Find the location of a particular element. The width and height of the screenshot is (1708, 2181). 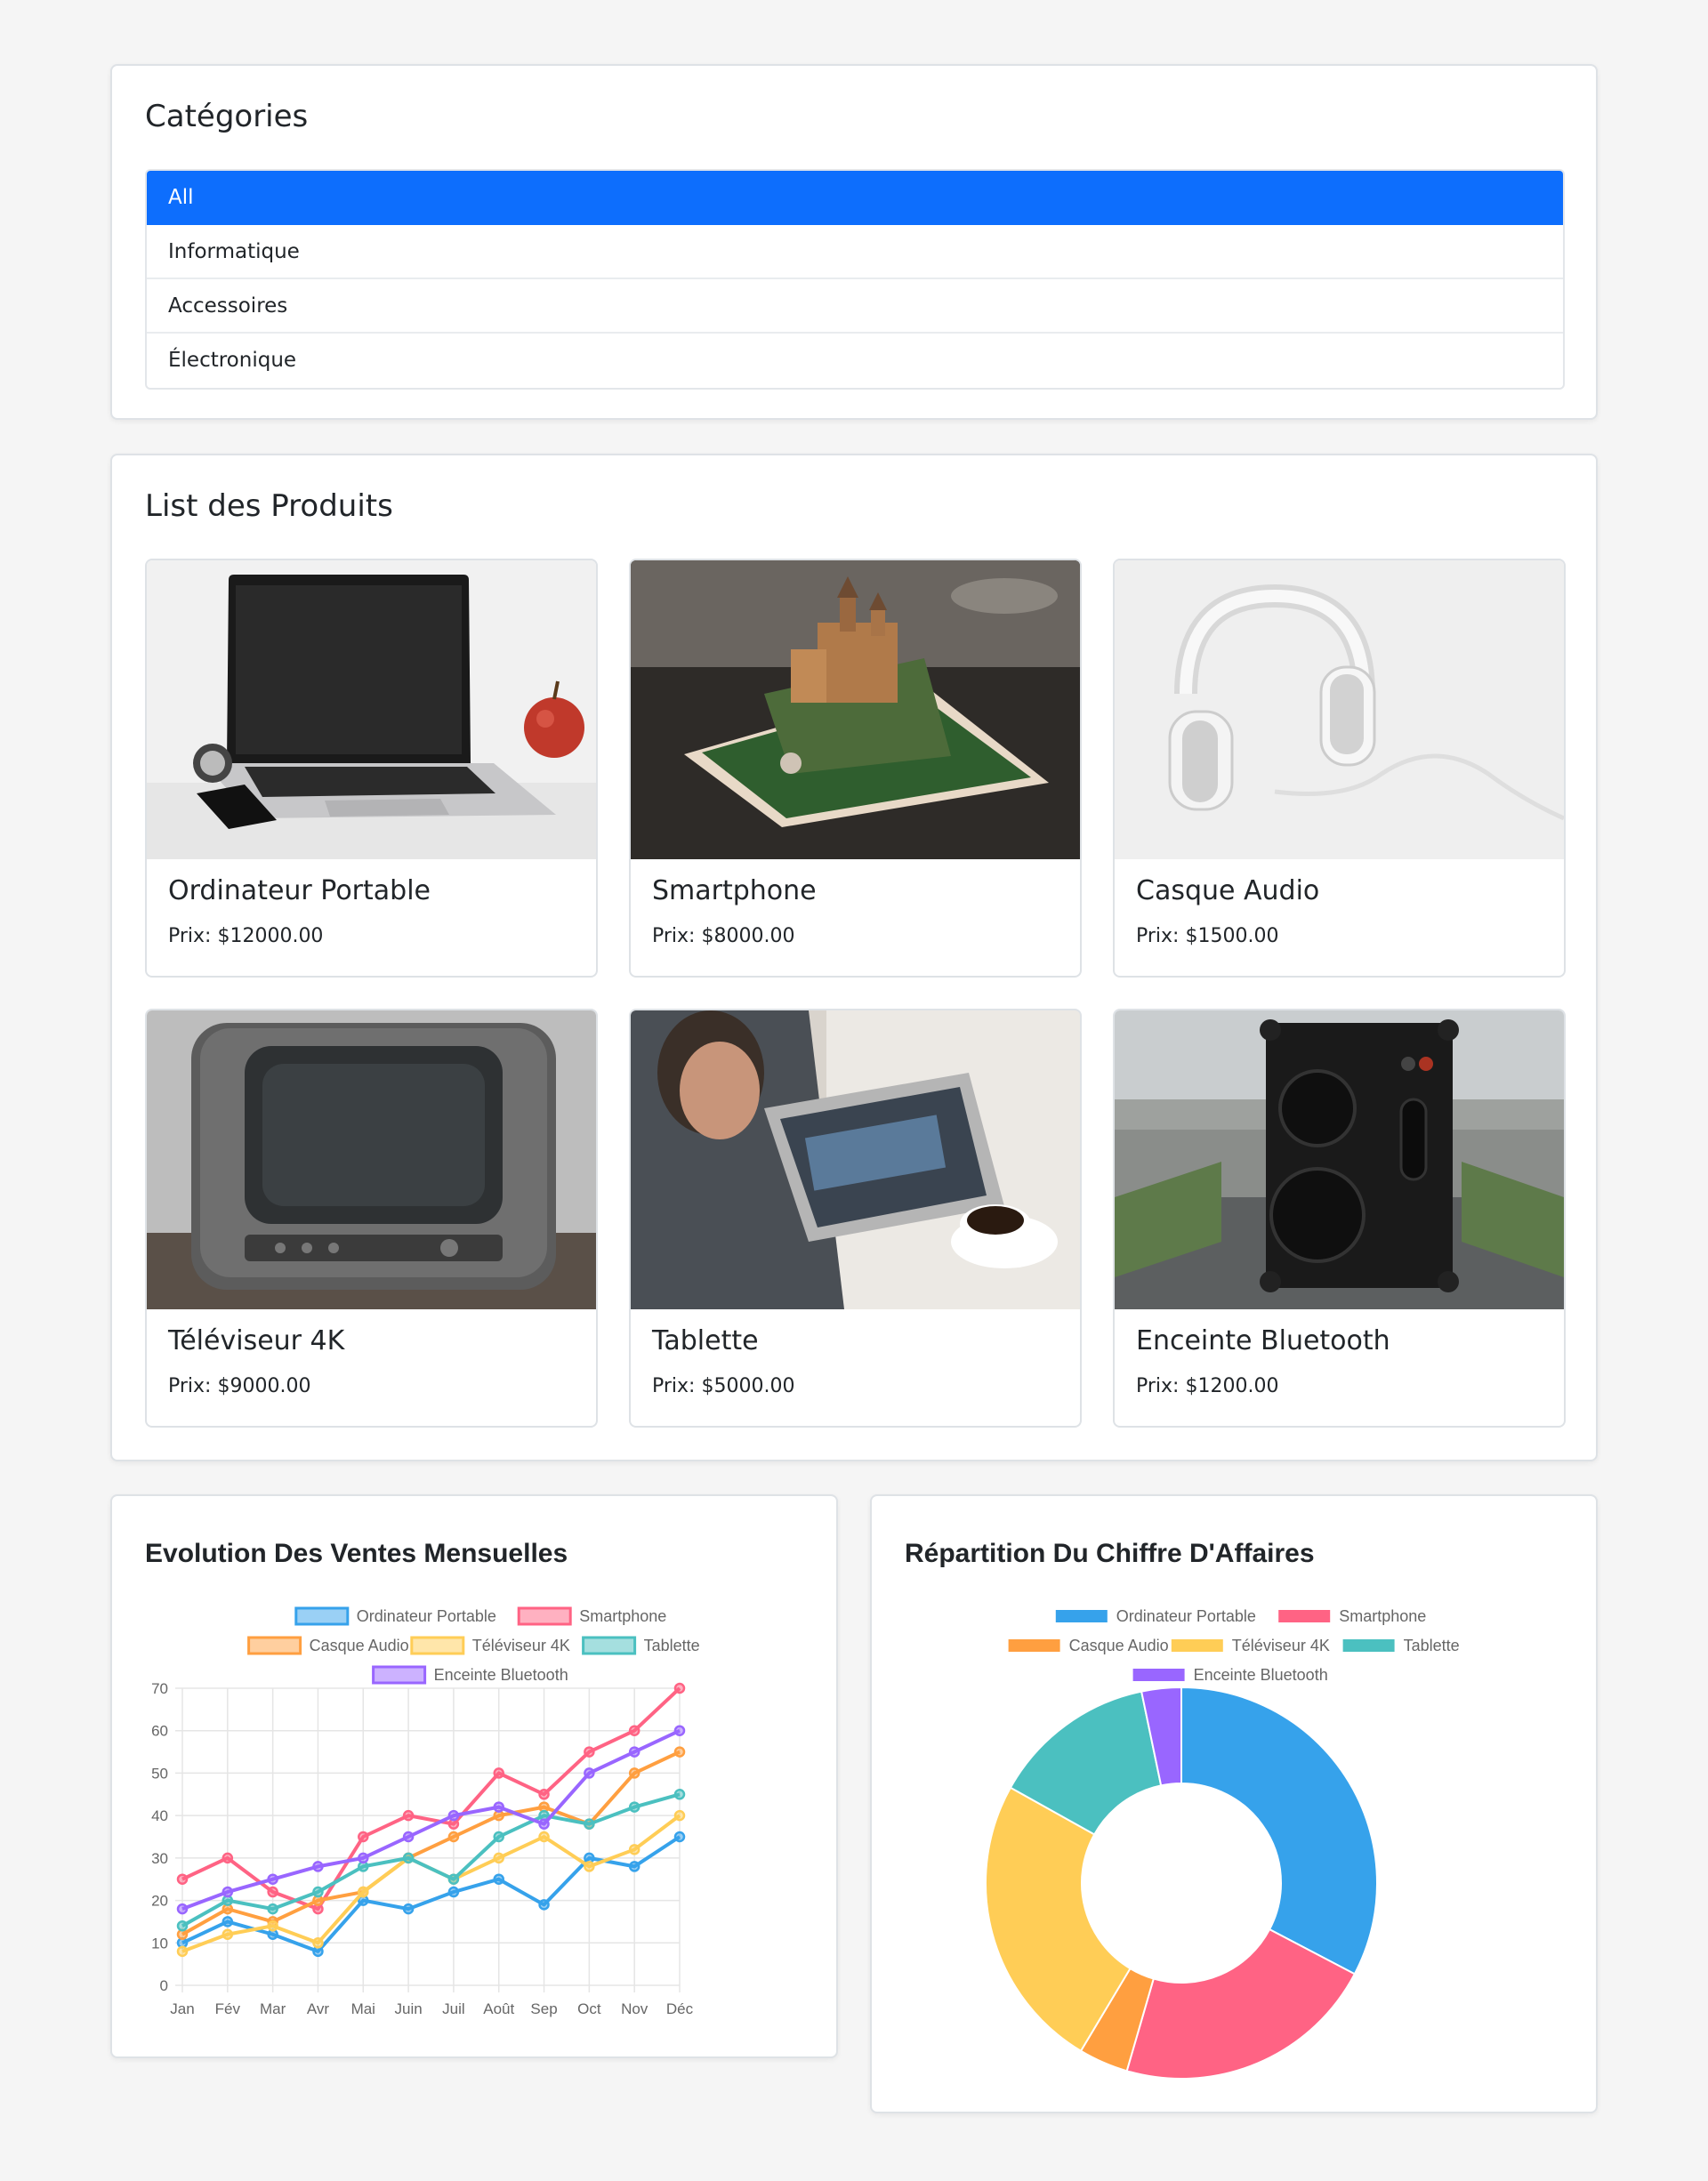

product-name: Smartphone is located at coordinates (734, 890).